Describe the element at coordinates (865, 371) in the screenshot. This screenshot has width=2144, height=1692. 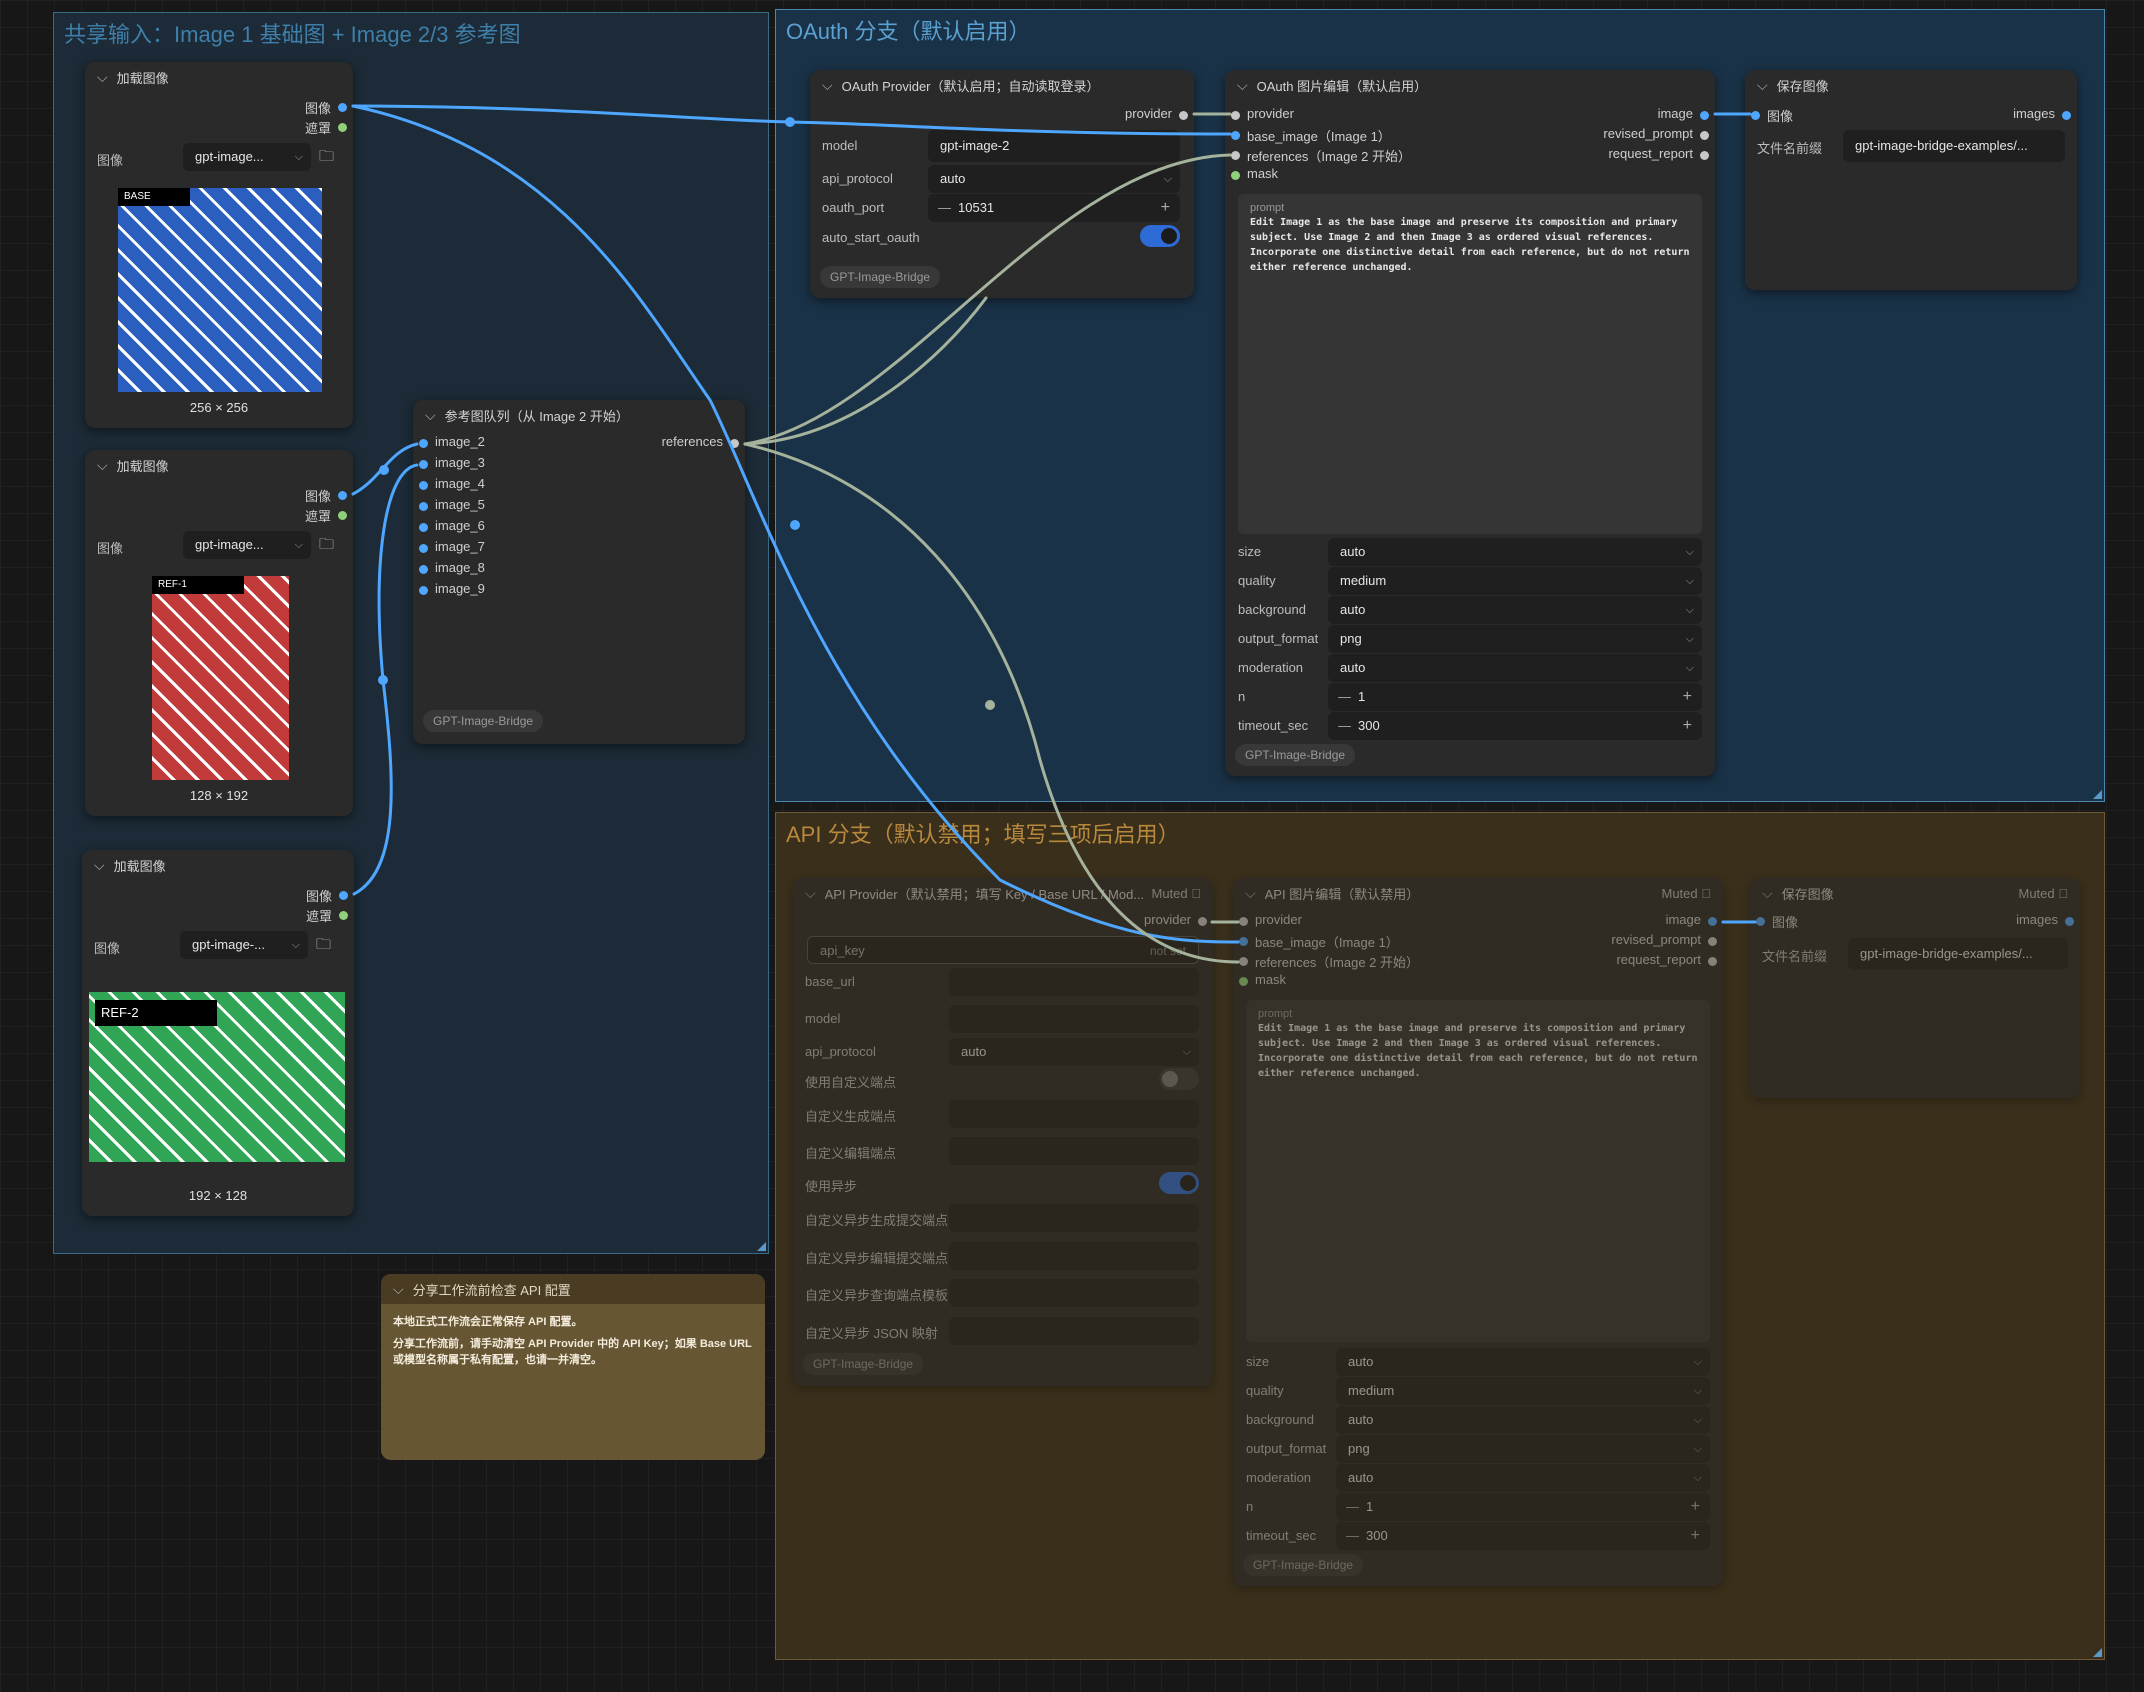
I see `wire-provider-node-extra` at that location.